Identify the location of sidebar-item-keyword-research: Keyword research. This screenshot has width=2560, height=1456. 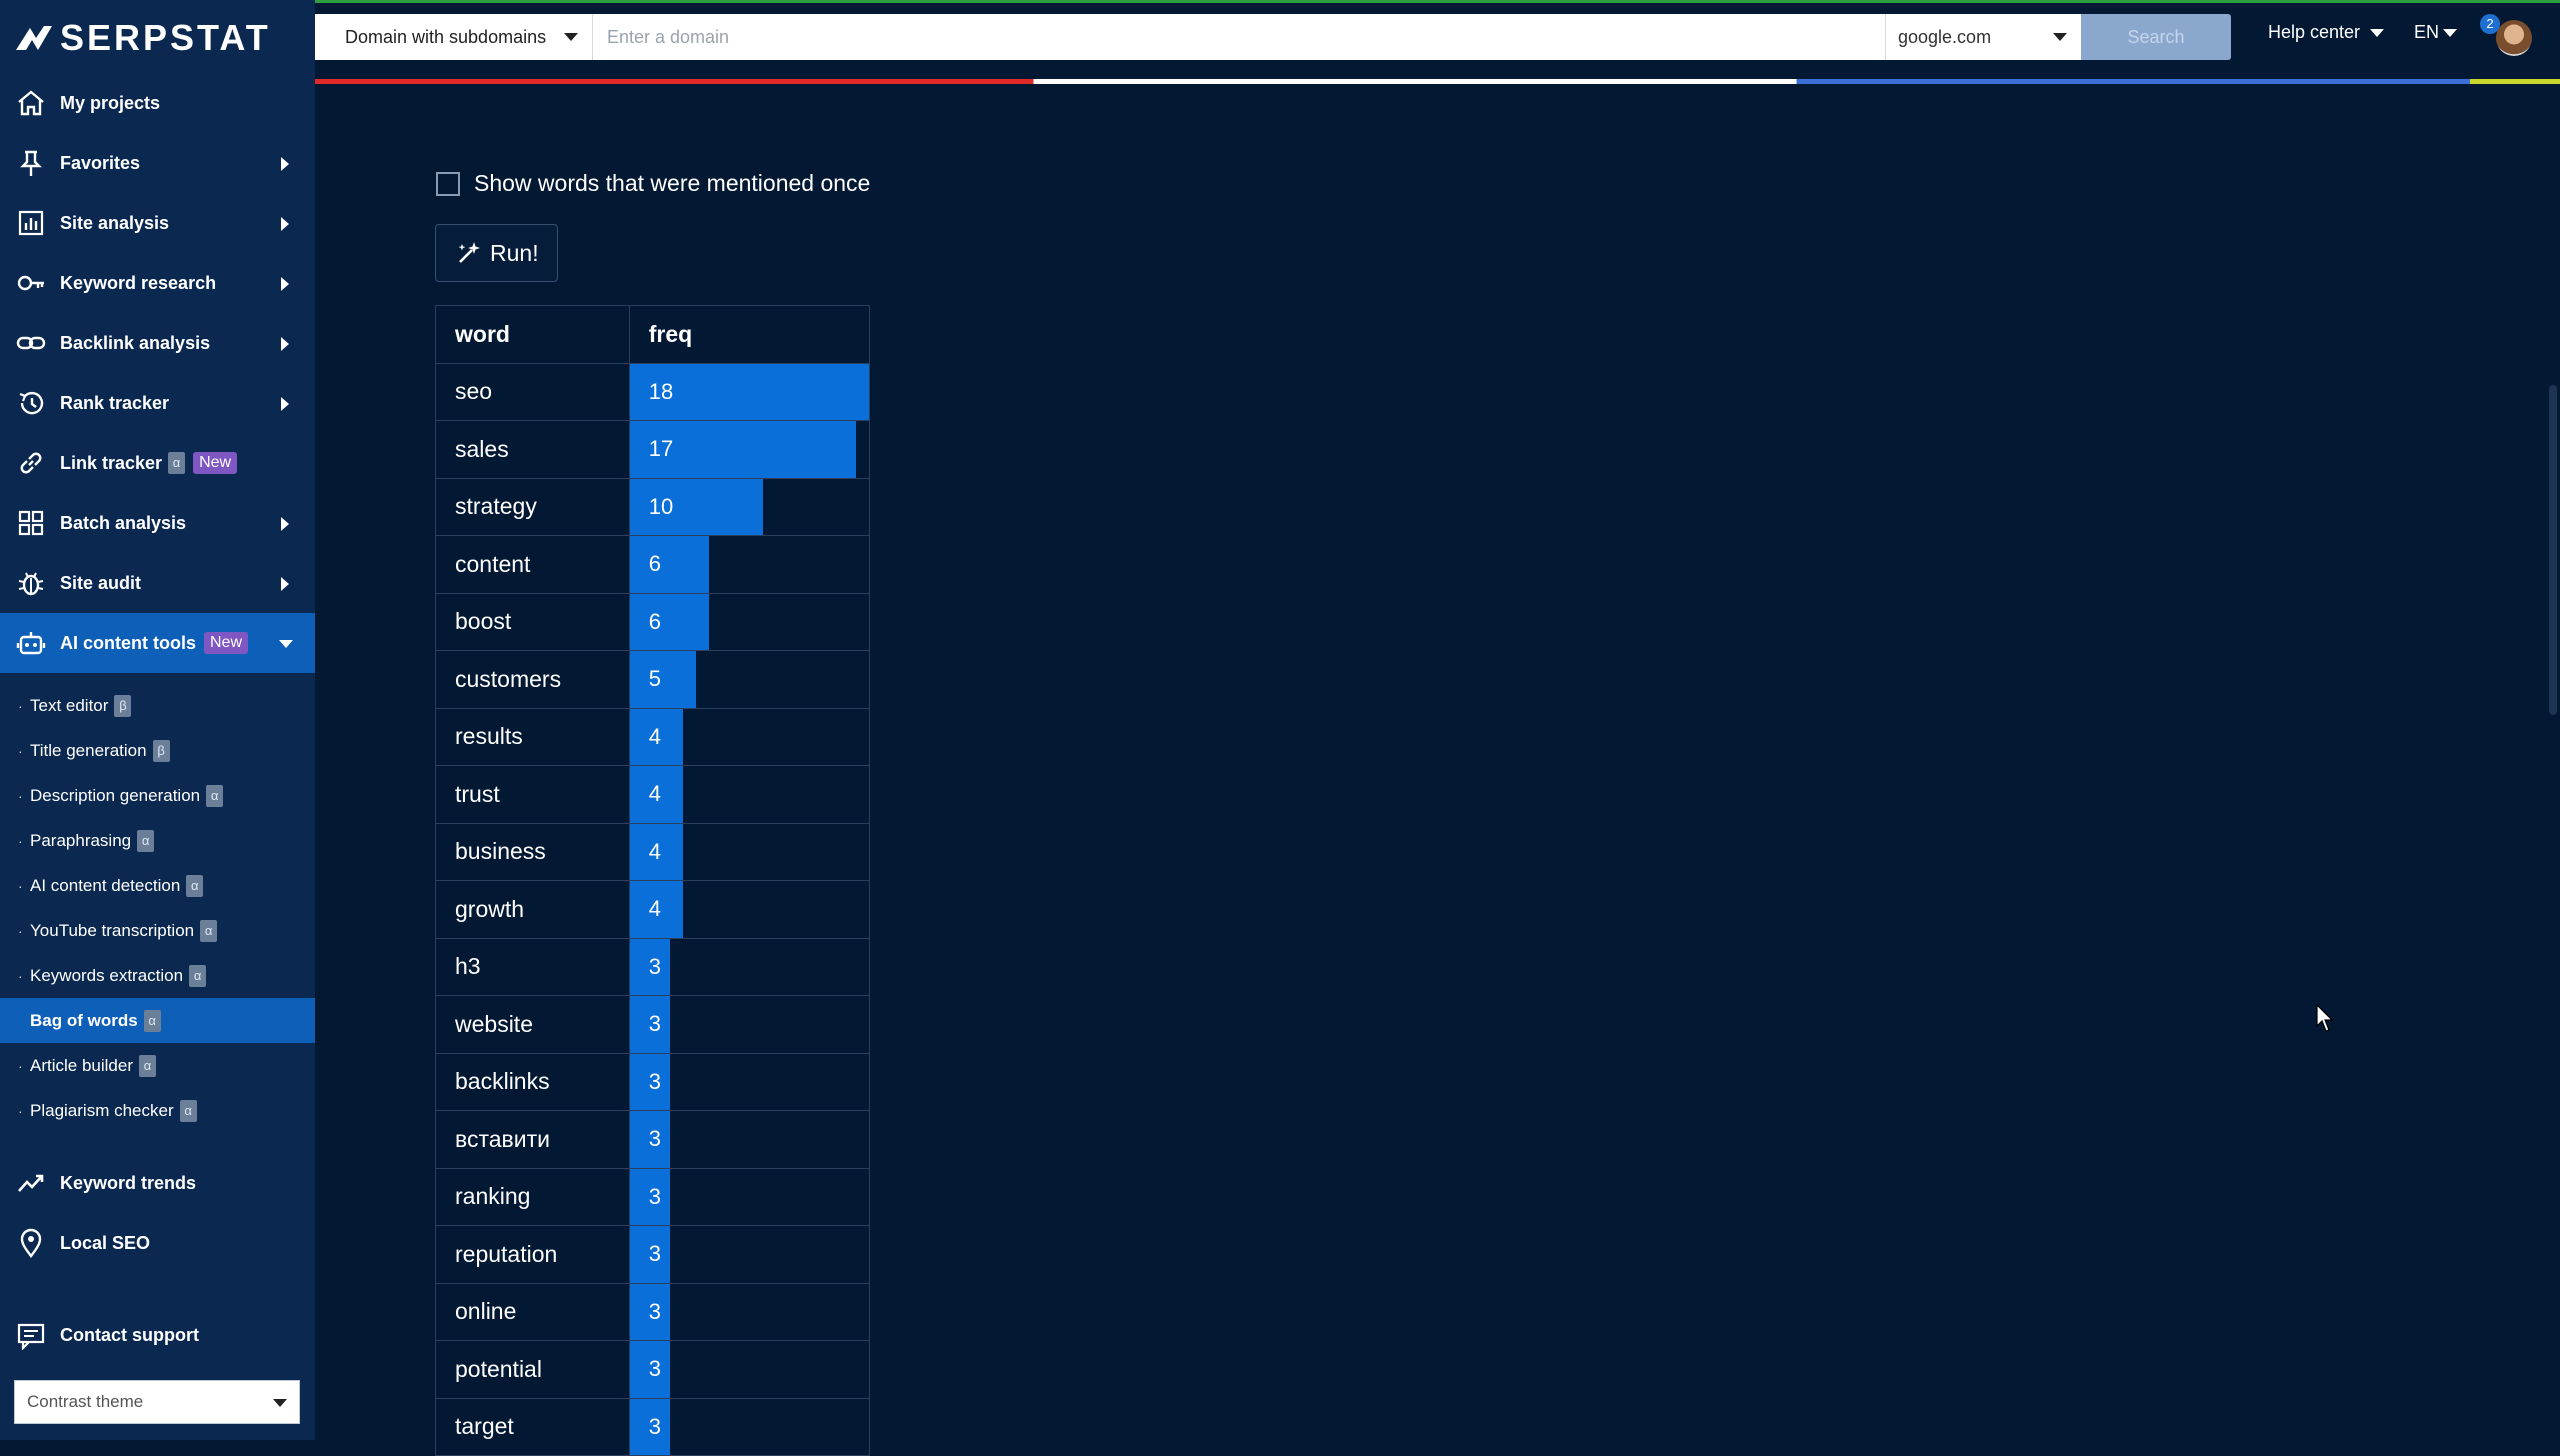
(157, 283).